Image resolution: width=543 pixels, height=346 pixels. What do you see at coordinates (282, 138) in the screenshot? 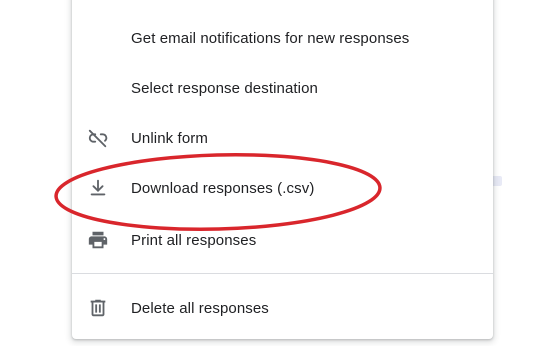
I see `menu-item-unlink-form: Unlink form` at bounding box center [282, 138].